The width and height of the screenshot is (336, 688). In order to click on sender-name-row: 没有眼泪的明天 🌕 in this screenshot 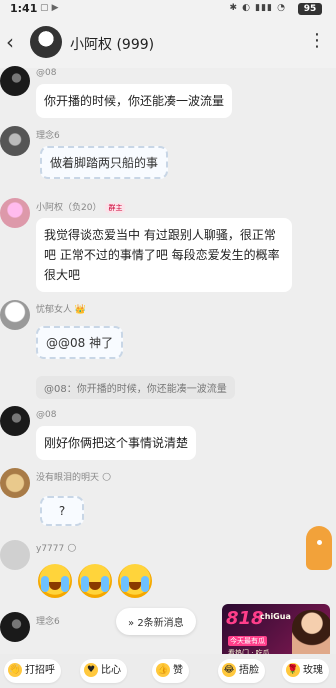, I will do `click(73, 476)`.